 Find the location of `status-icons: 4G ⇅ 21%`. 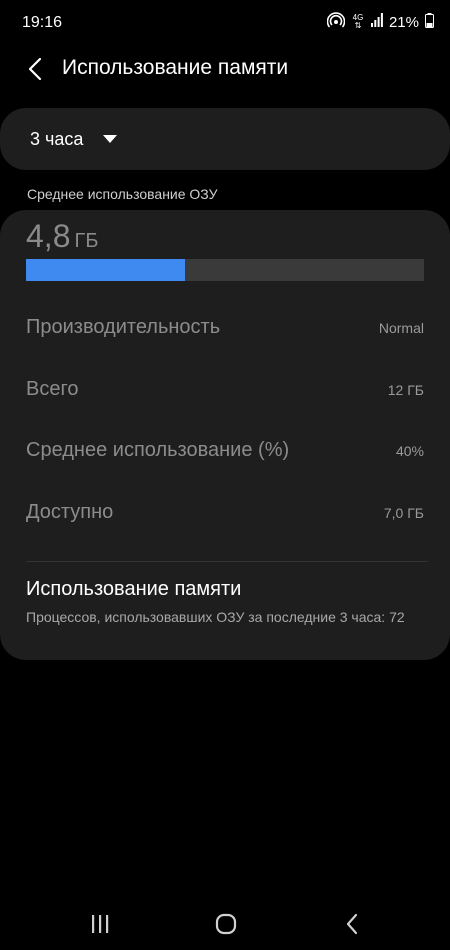

status-icons: 4G ⇅ 21% is located at coordinates (380, 22).